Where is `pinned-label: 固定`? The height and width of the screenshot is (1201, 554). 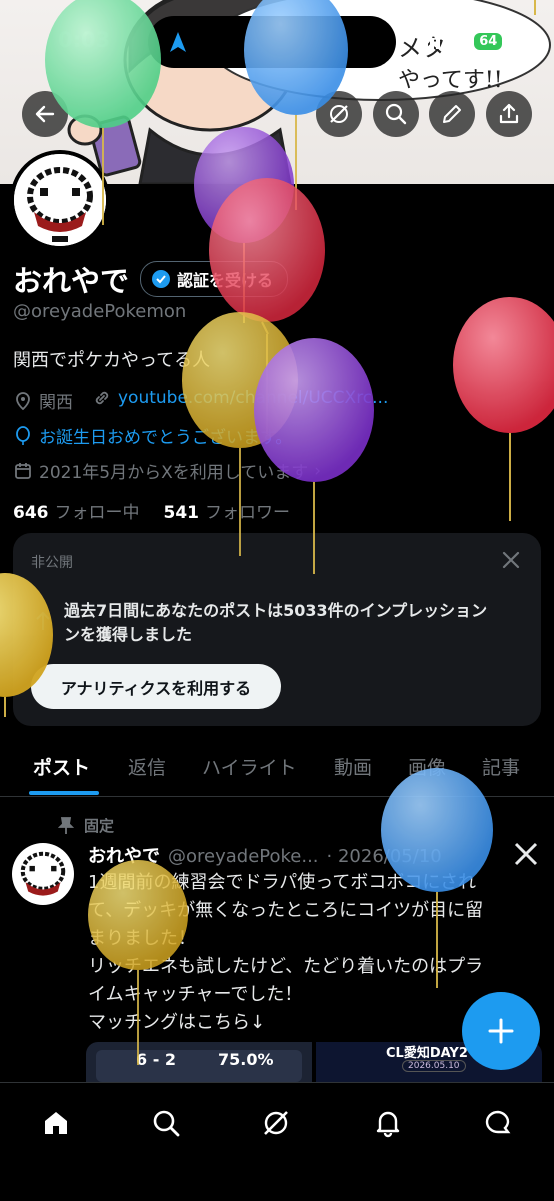 pinned-label: 固定 is located at coordinates (99, 826).